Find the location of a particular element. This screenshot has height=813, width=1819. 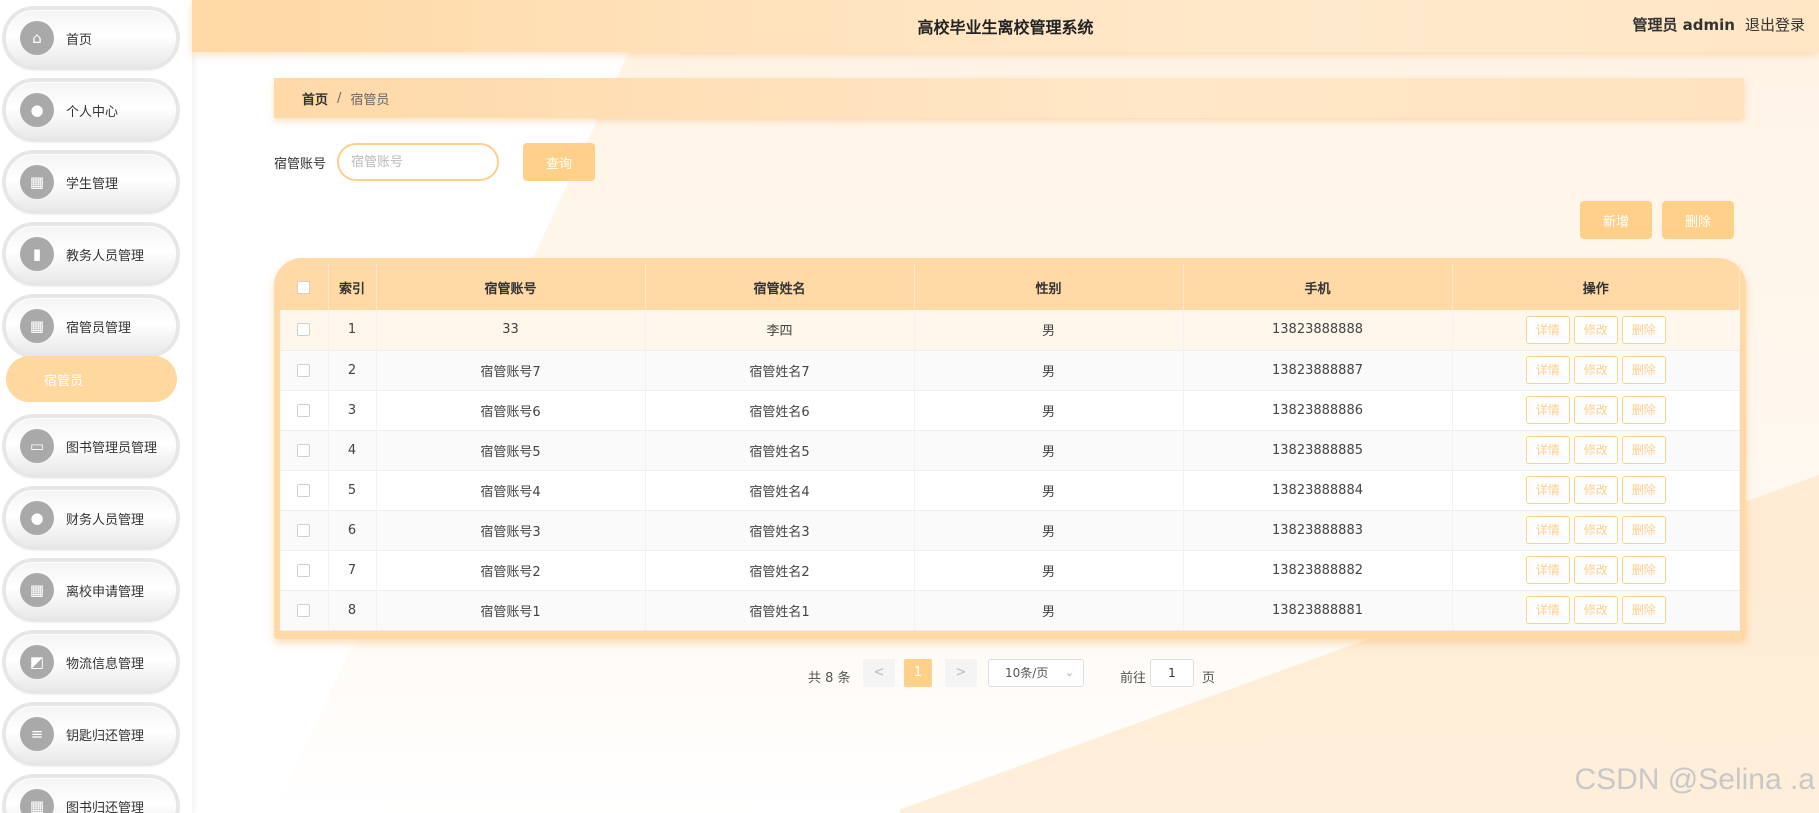

sidebar-item-students: ▦ 学生管理 is located at coordinates (91, 182).